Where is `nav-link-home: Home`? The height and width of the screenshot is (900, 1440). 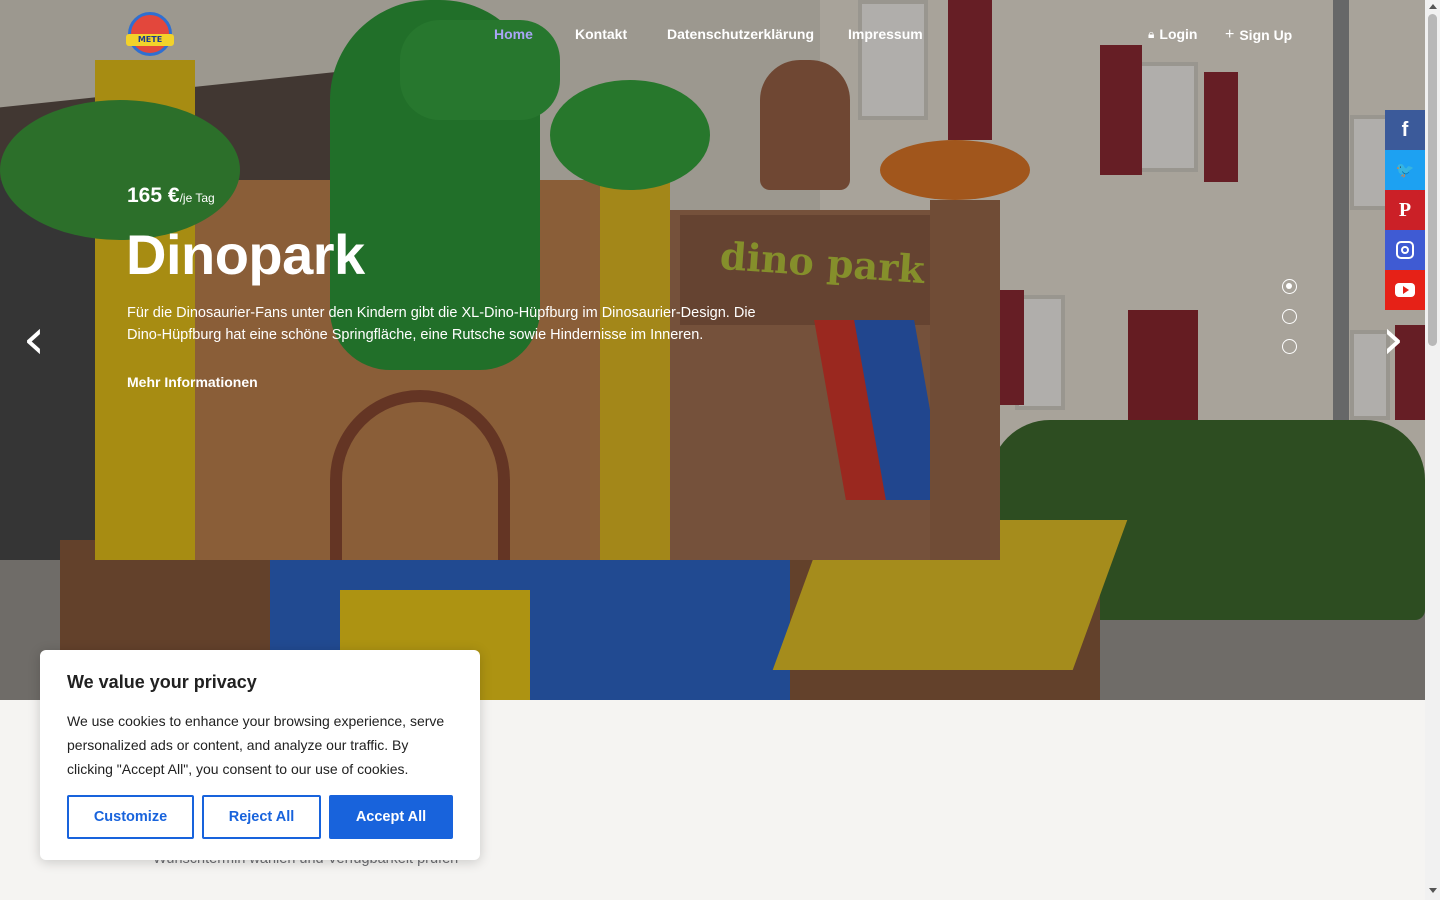 nav-link-home: Home is located at coordinates (513, 34).